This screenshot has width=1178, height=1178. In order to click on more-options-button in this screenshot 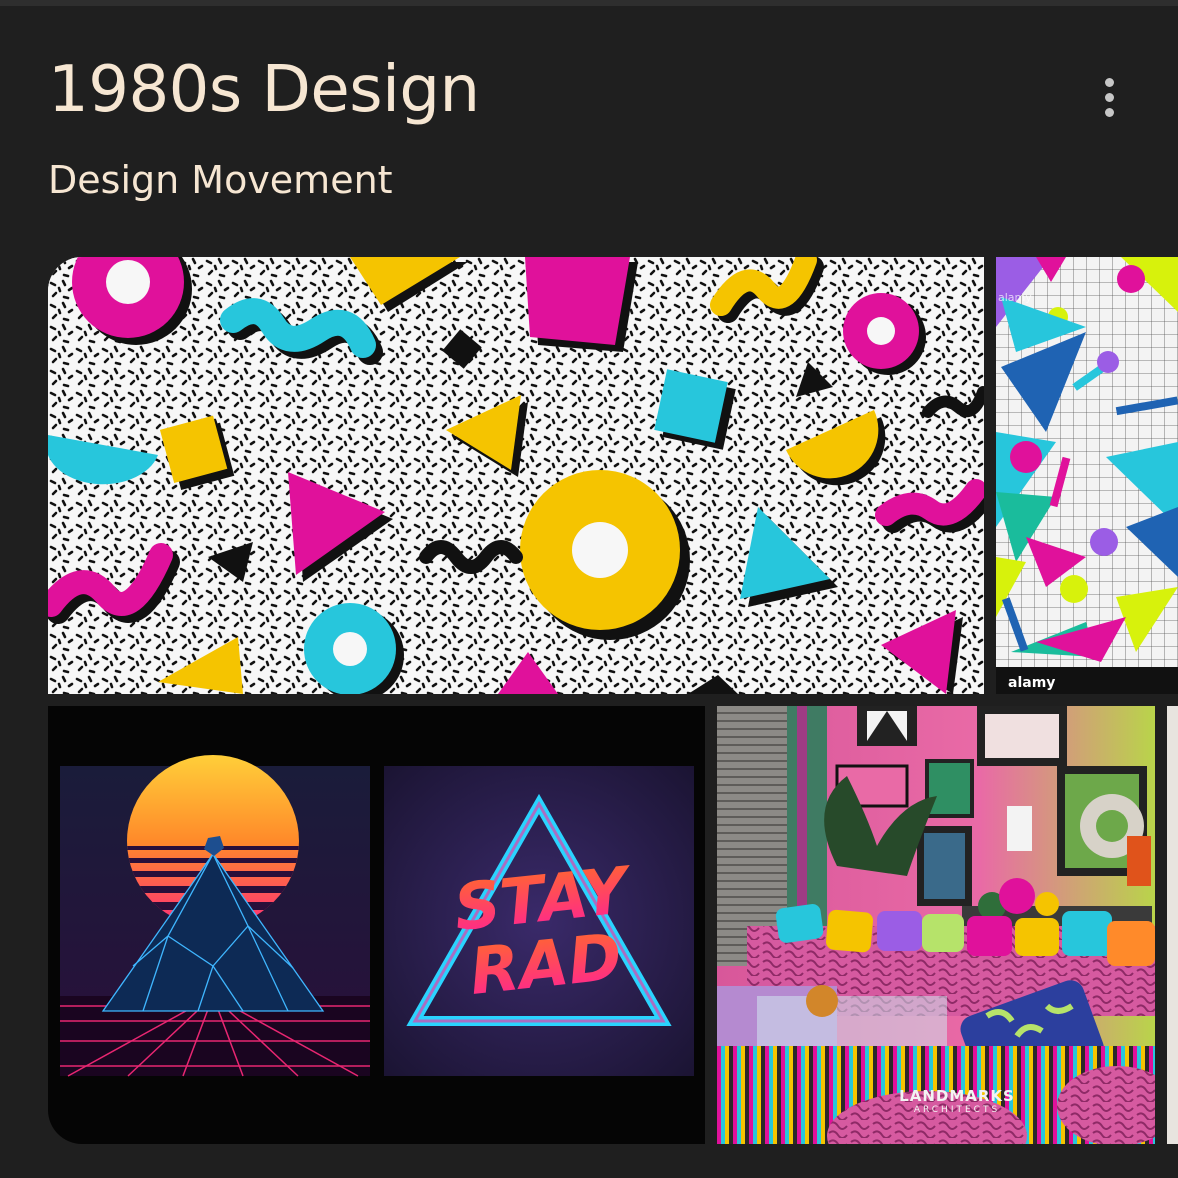, I will do `click(1109, 97)`.